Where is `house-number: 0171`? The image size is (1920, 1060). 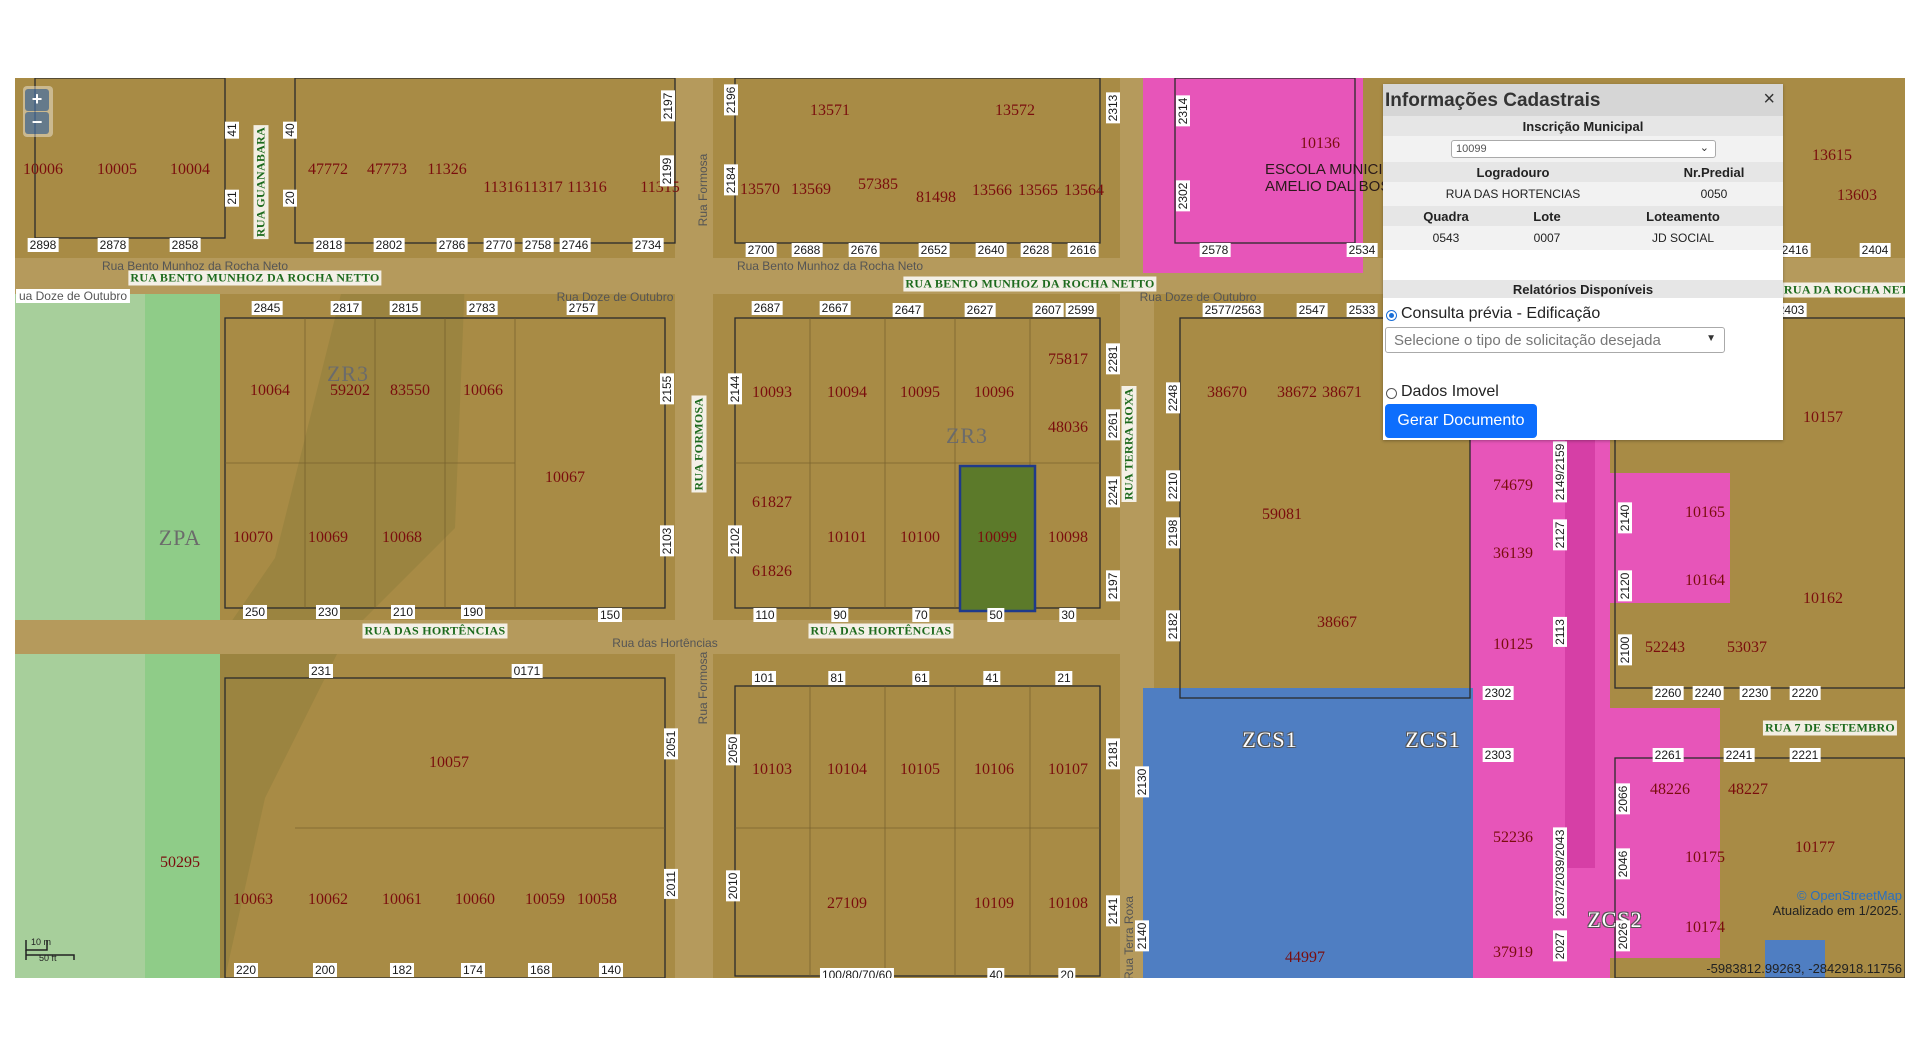 house-number: 0171 is located at coordinates (527, 671).